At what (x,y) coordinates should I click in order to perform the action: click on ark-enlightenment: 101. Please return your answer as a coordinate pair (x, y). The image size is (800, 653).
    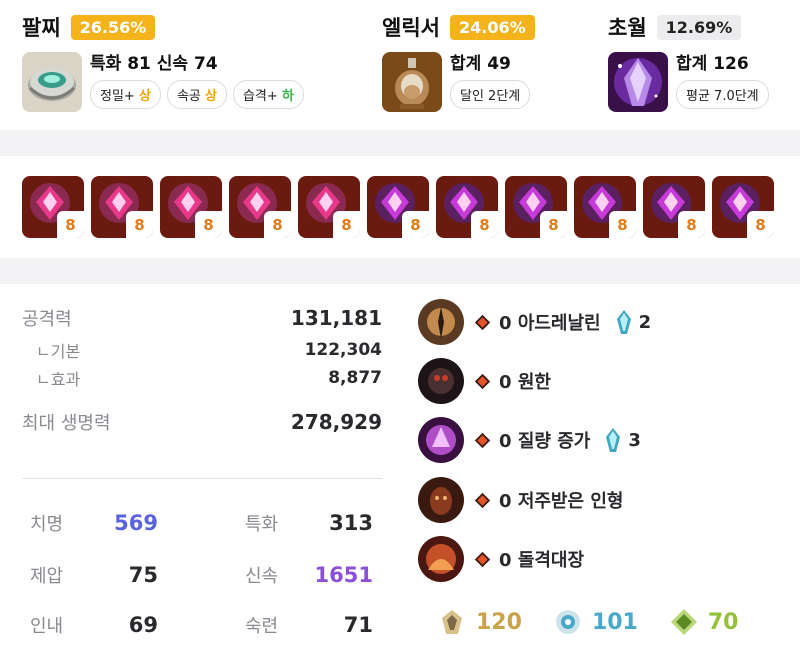
    Looking at the image, I should click on (596, 622).